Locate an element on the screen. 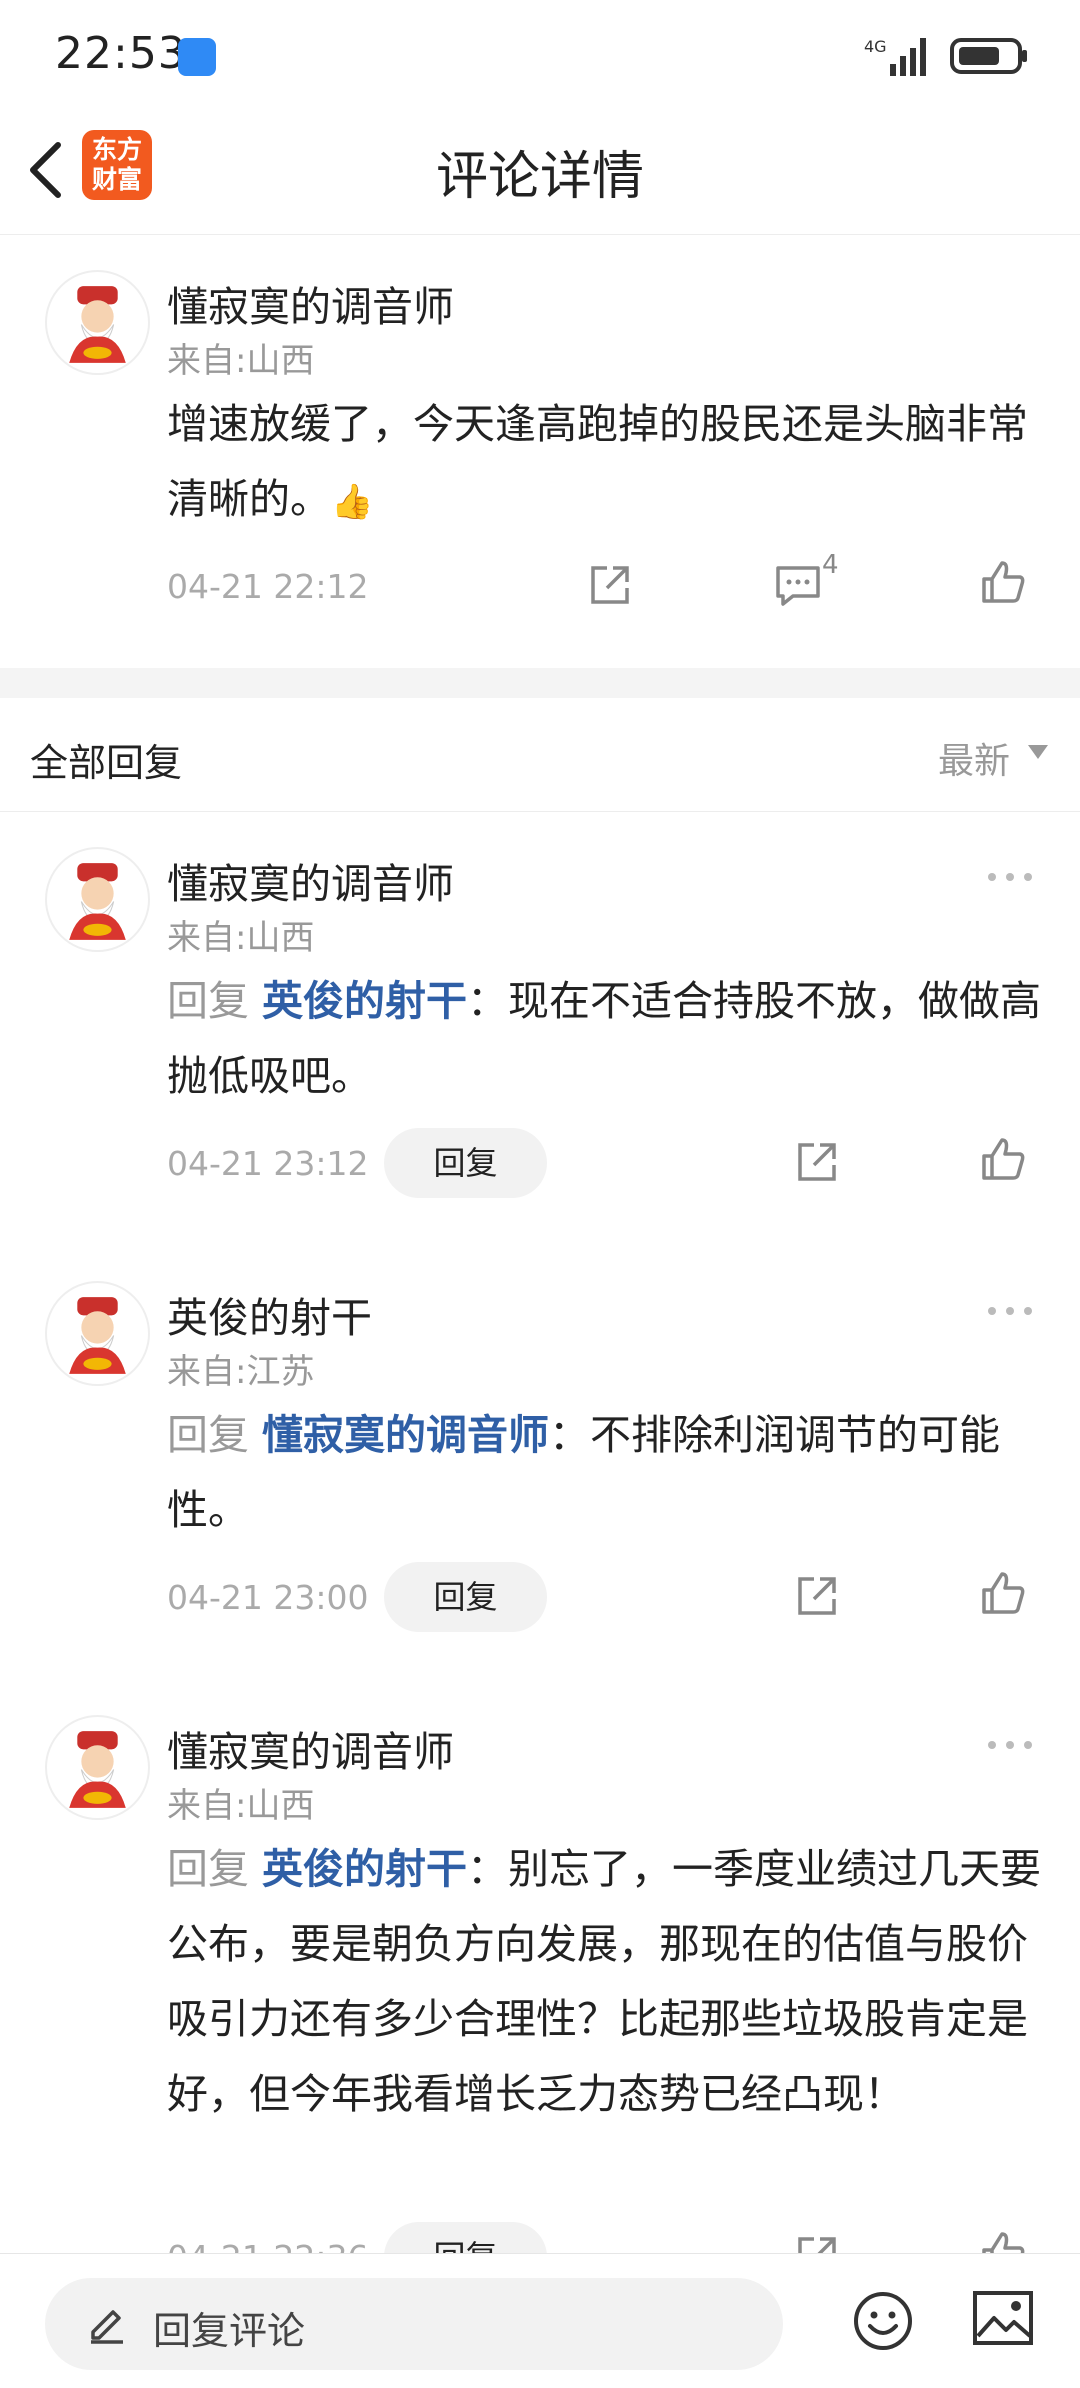 The height and width of the screenshot is (2388, 1080). status-time: 22:53 is located at coordinates (121, 53).